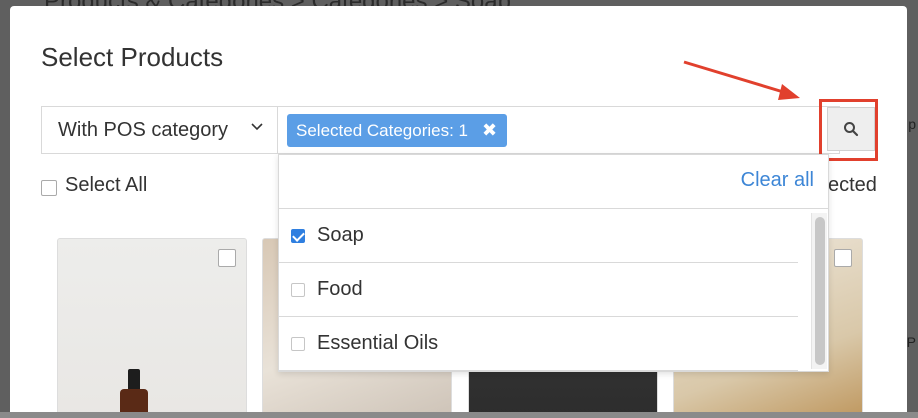 Image resolution: width=918 pixels, height=418 pixels. What do you see at coordinates (49, 187) in the screenshot?
I see `select-all-checkbox` at bounding box center [49, 187].